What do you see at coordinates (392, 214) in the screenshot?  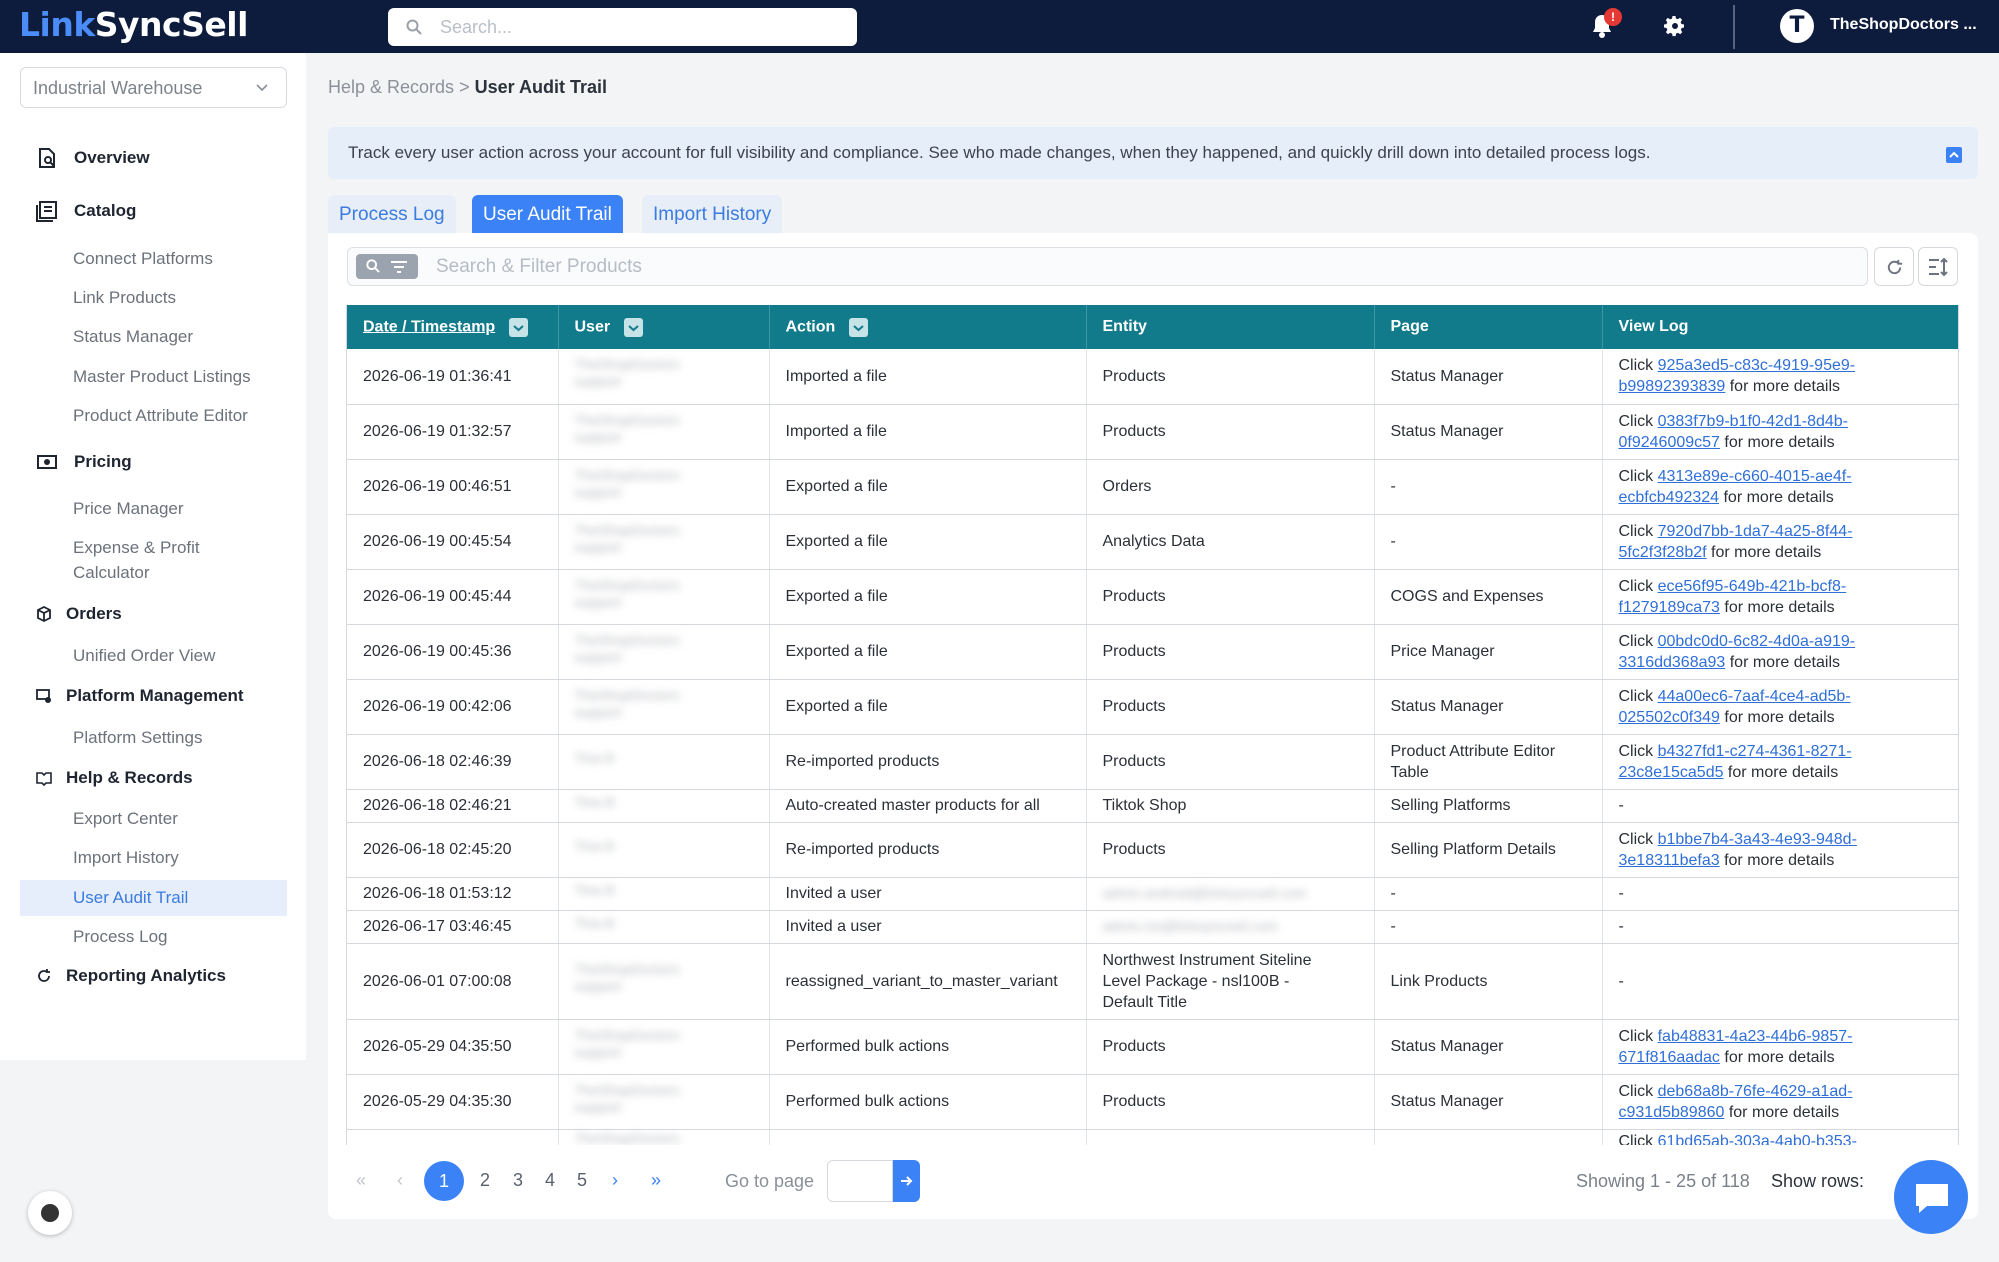 I see `tab-process-log: Process Log` at bounding box center [392, 214].